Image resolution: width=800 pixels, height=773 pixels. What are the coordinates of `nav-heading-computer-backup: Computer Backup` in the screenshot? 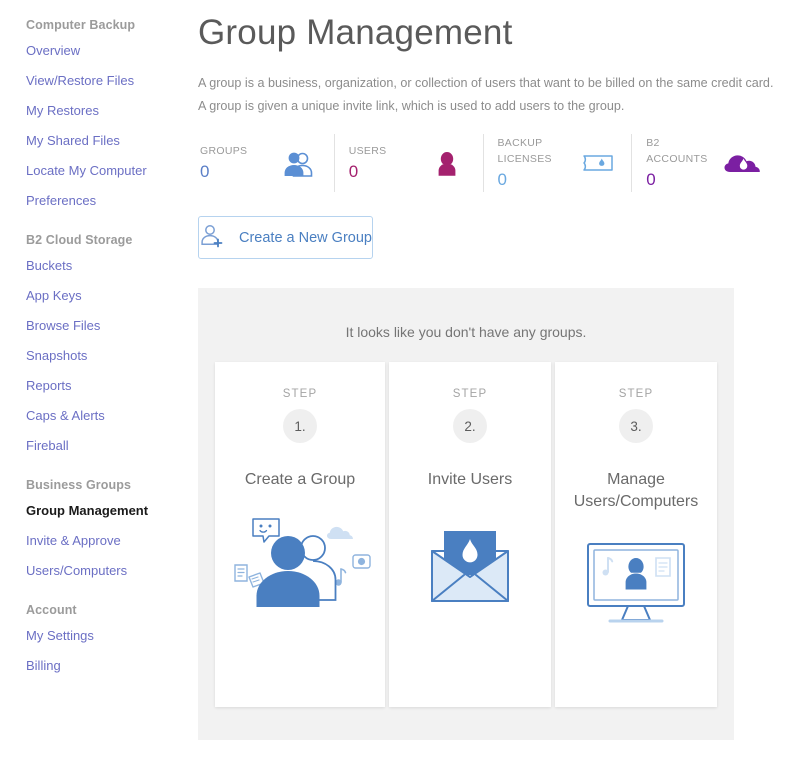 It's located at (81, 25).